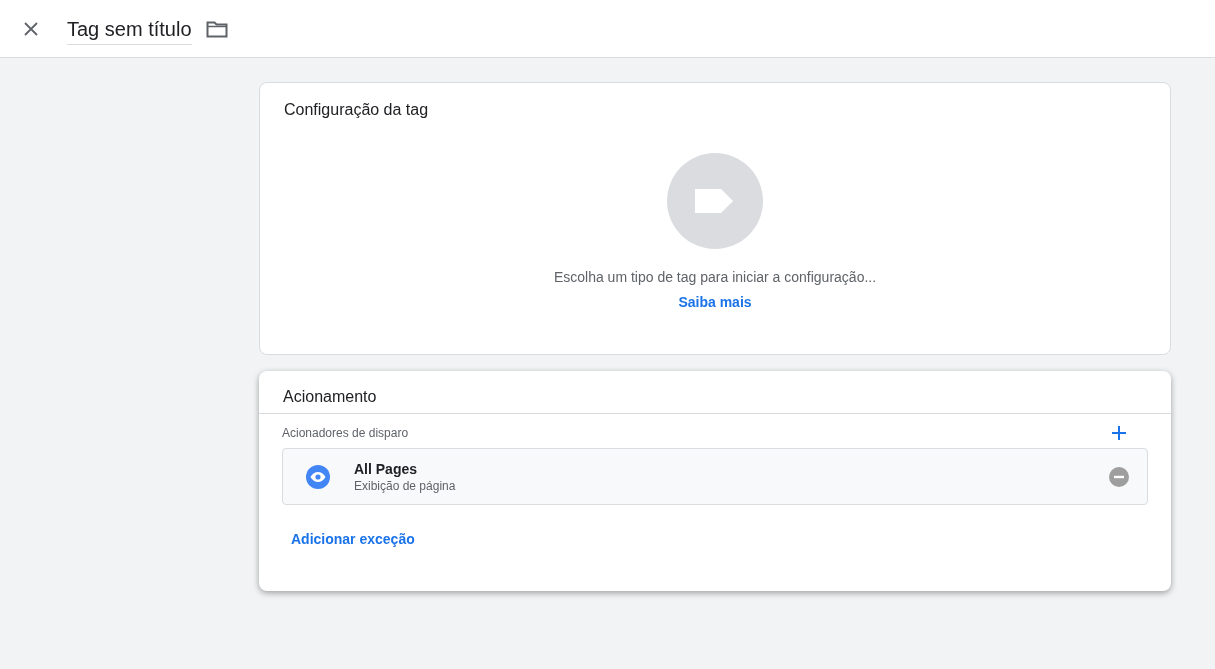 The width and height of the screenshot is (1215, 669). What do you see at coordinates (31, 28) in the screenshot?
I see `close-icon` at bounding box center [31, 28].